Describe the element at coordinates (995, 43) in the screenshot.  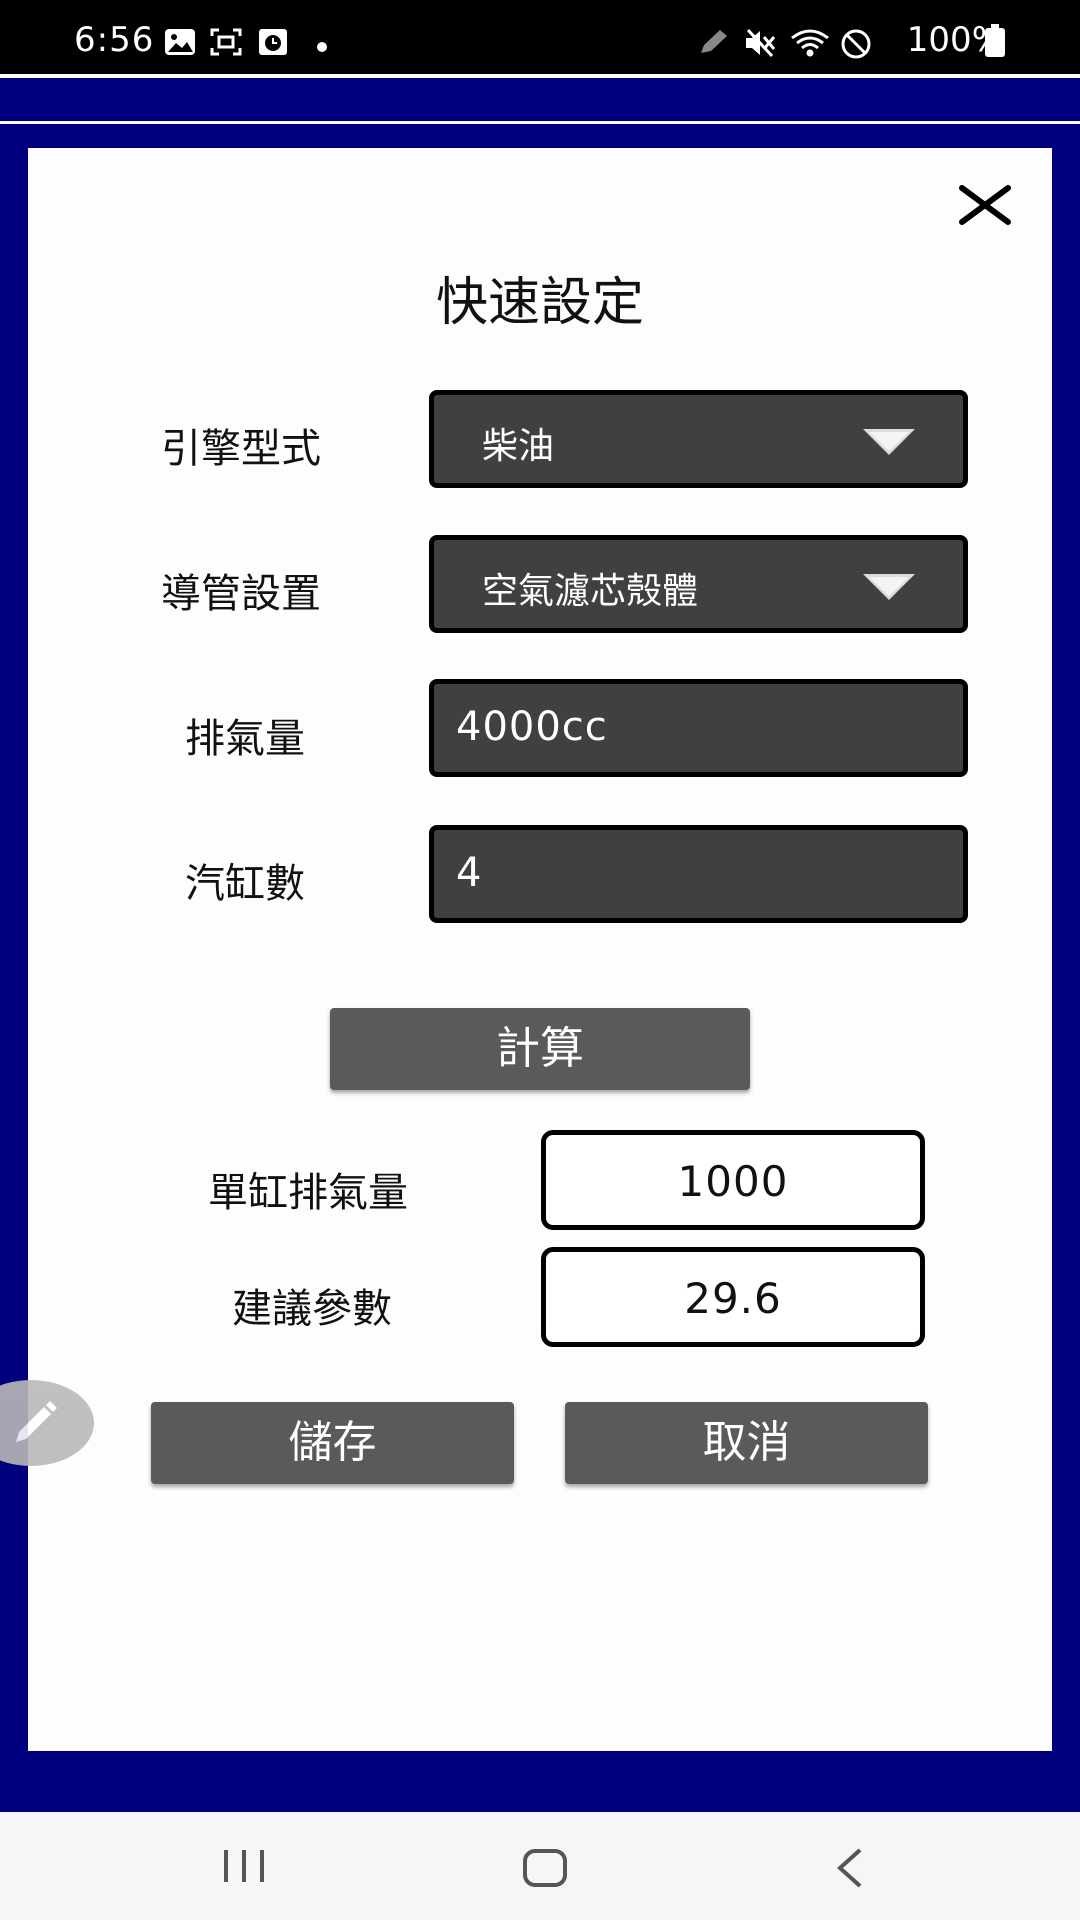
I see `battery-icon` at that location.